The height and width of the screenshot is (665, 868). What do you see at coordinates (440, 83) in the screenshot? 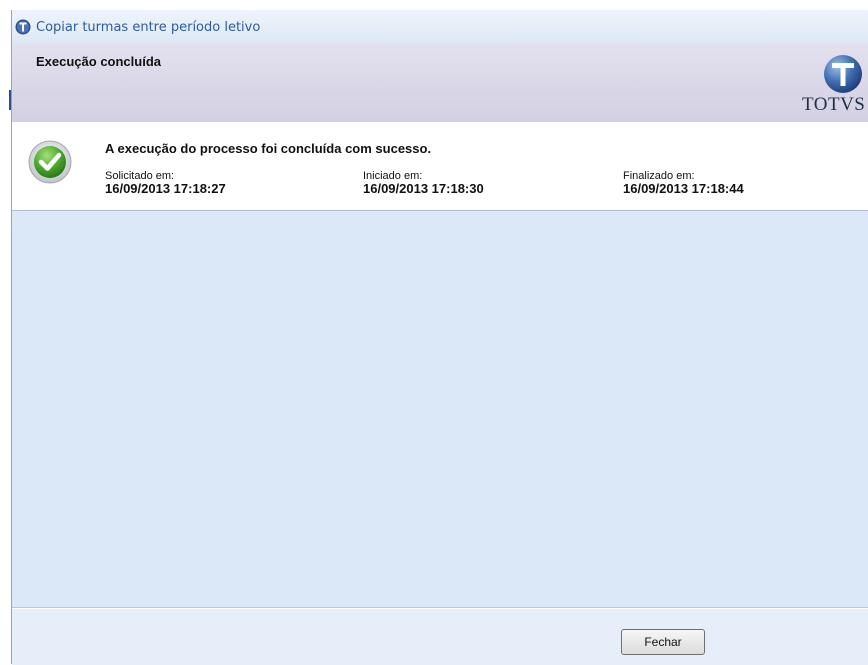
I see `header-panel: Execução concluída TOTVS` at bounding box center [440, 83].